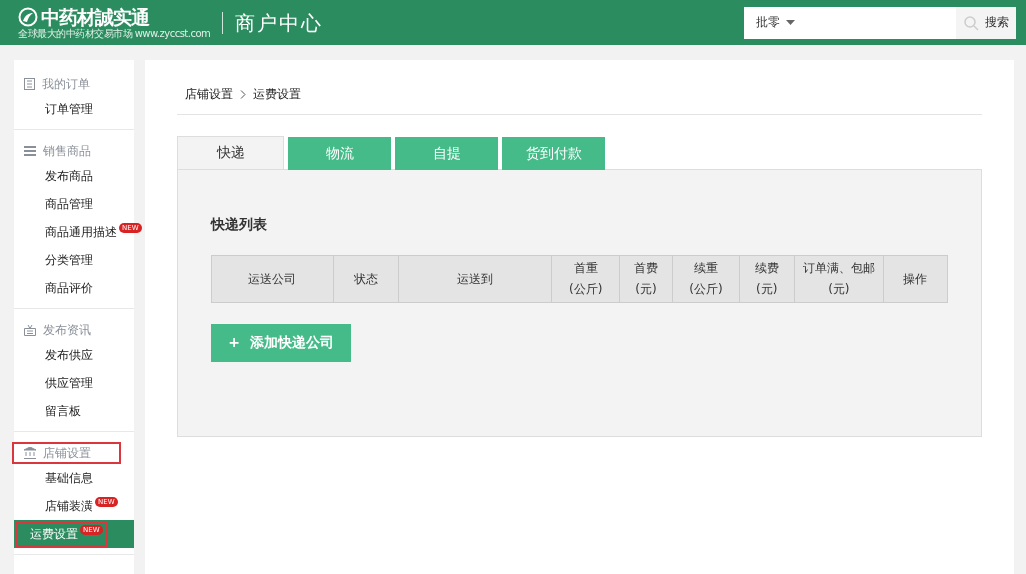 This screenshot has width=1026, height=574. I want to click on sidebar-item: 店铺装潢 $^{NEW}$, so click(74, 506).